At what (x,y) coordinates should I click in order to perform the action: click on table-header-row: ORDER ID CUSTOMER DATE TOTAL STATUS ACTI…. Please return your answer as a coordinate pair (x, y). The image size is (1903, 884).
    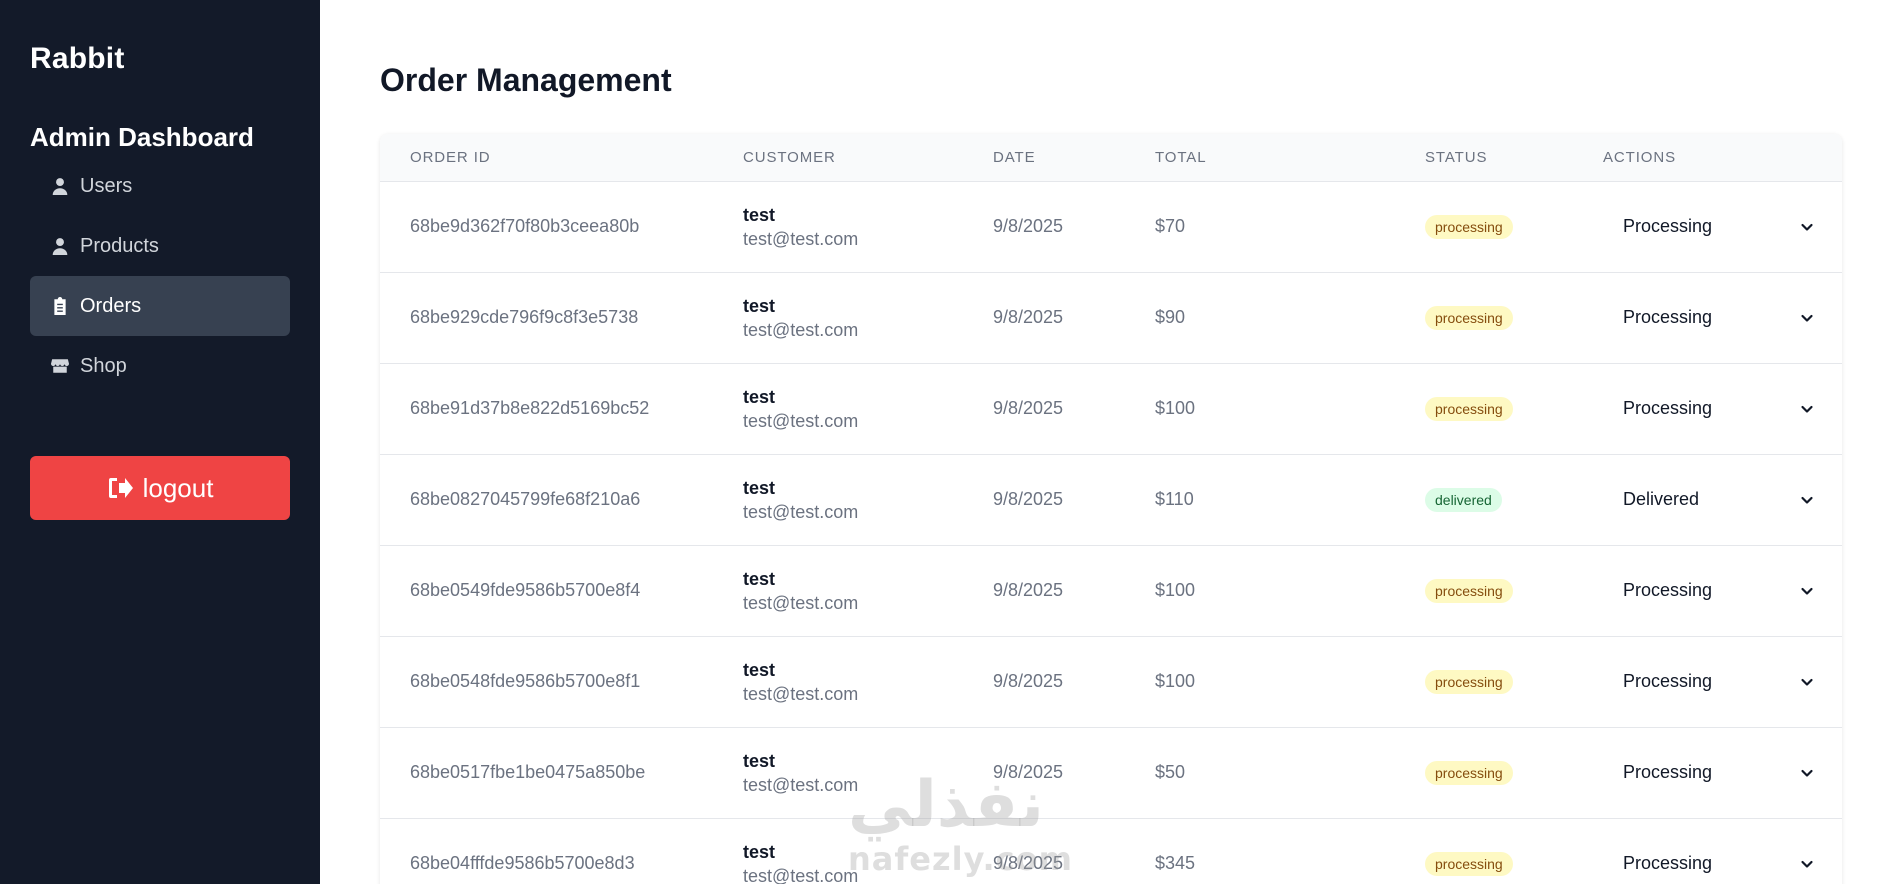
    Looking at the image, I should click on (1111, 158).